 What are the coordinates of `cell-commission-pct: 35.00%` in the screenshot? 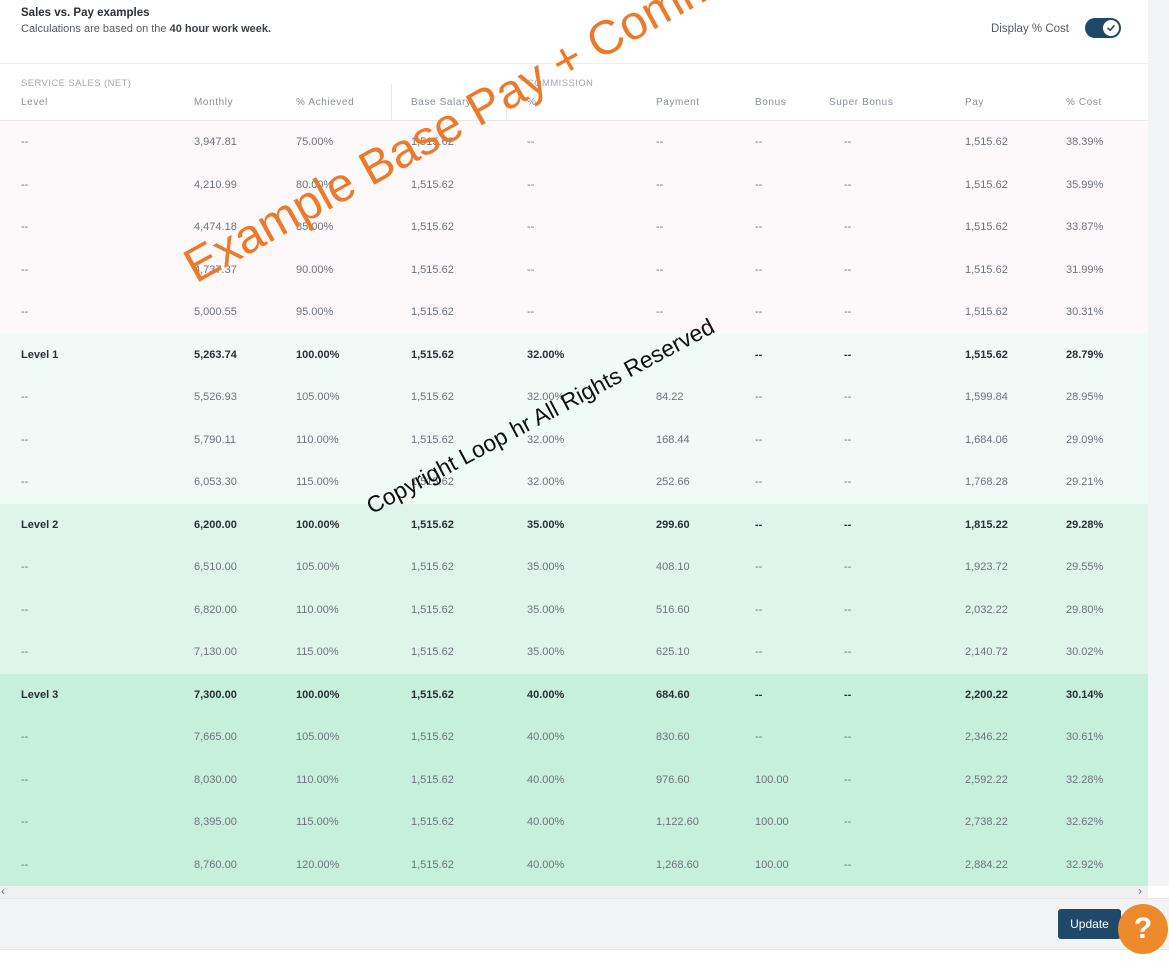 It's located at (546, 609).